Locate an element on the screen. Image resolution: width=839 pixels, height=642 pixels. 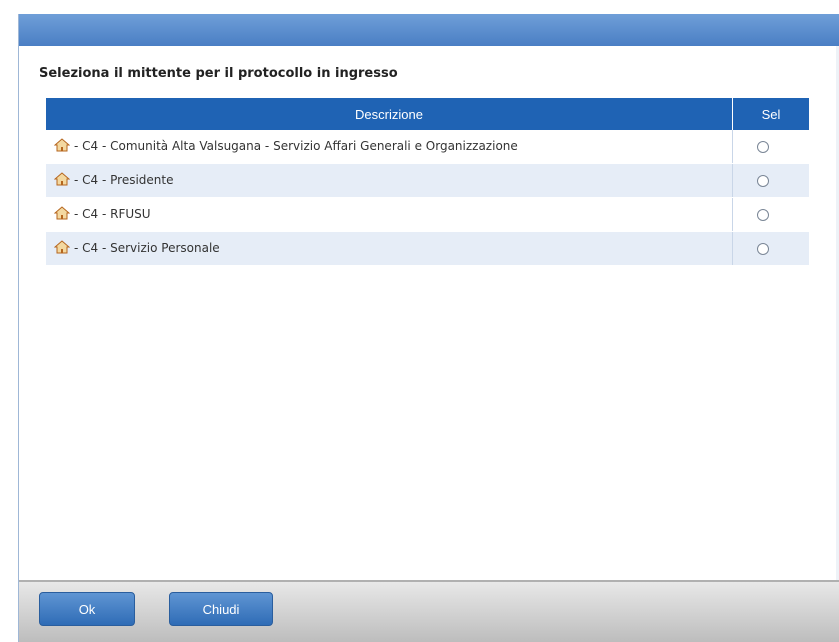
row-description-cell: - C4 - Presidente is located at coordinates (389, 180).